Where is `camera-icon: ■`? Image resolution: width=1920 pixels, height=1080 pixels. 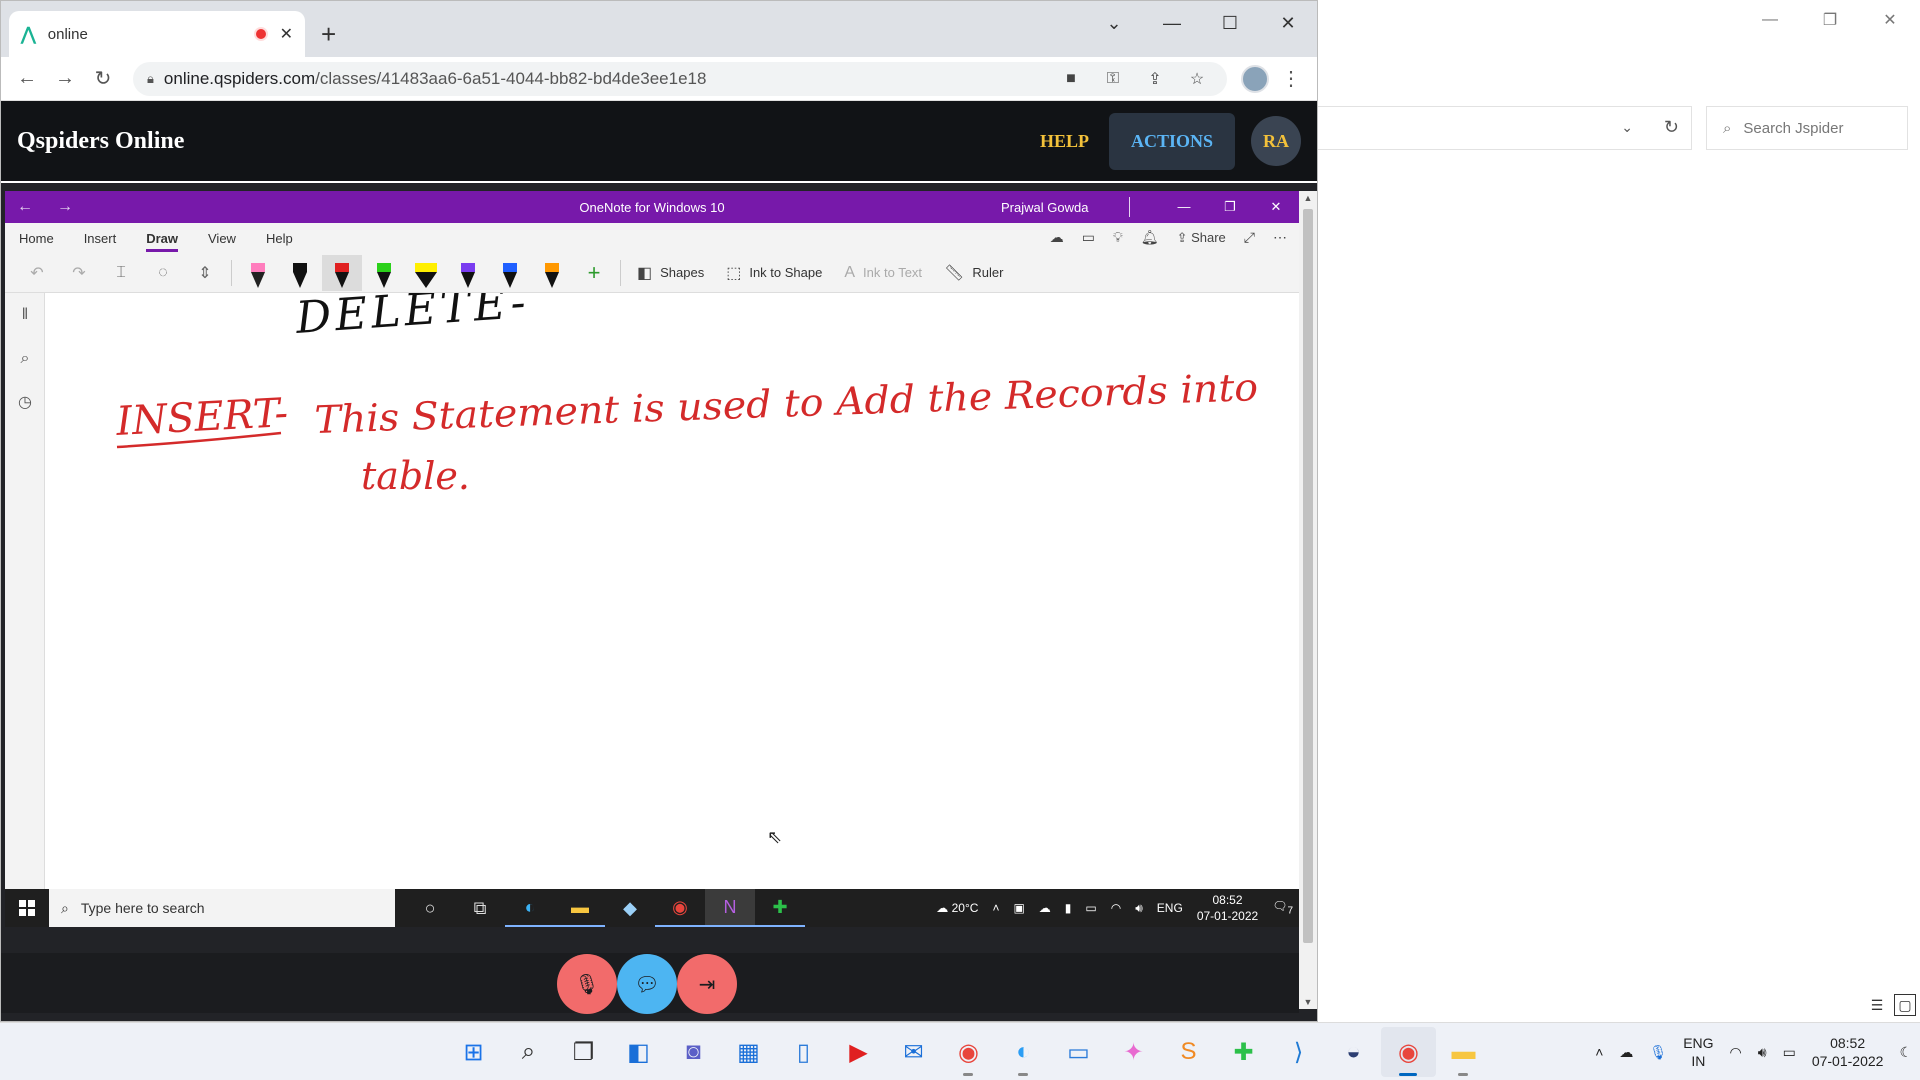 camera-icon: ■ is located at coordinates (1071, 79).